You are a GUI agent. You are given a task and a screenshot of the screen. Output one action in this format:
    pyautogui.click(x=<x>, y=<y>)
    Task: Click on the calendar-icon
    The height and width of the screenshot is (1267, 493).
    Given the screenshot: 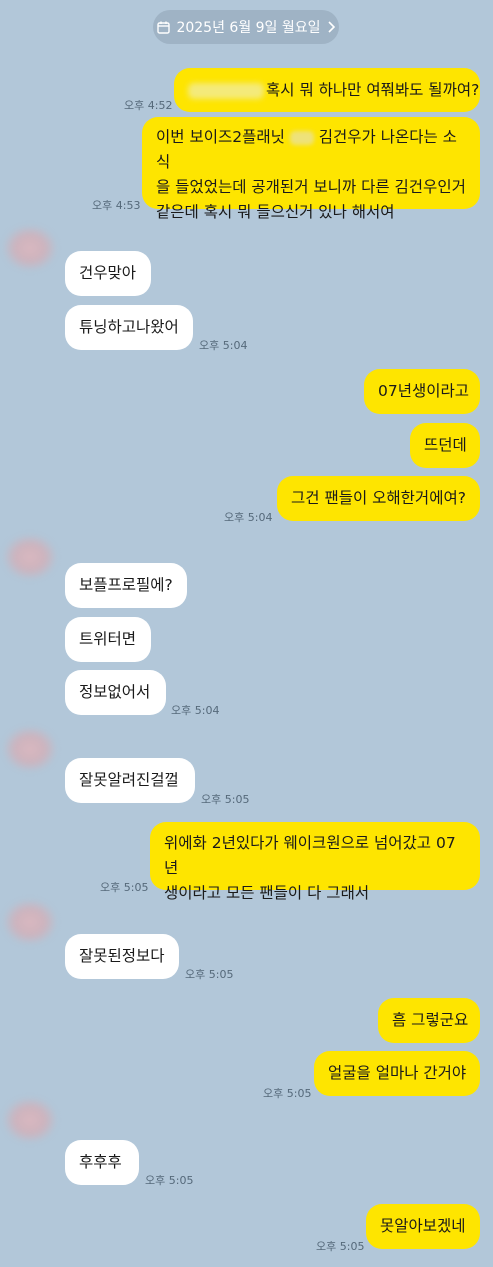 What is the action you would take?
    pyautogui.click(x=164, y=27)
    